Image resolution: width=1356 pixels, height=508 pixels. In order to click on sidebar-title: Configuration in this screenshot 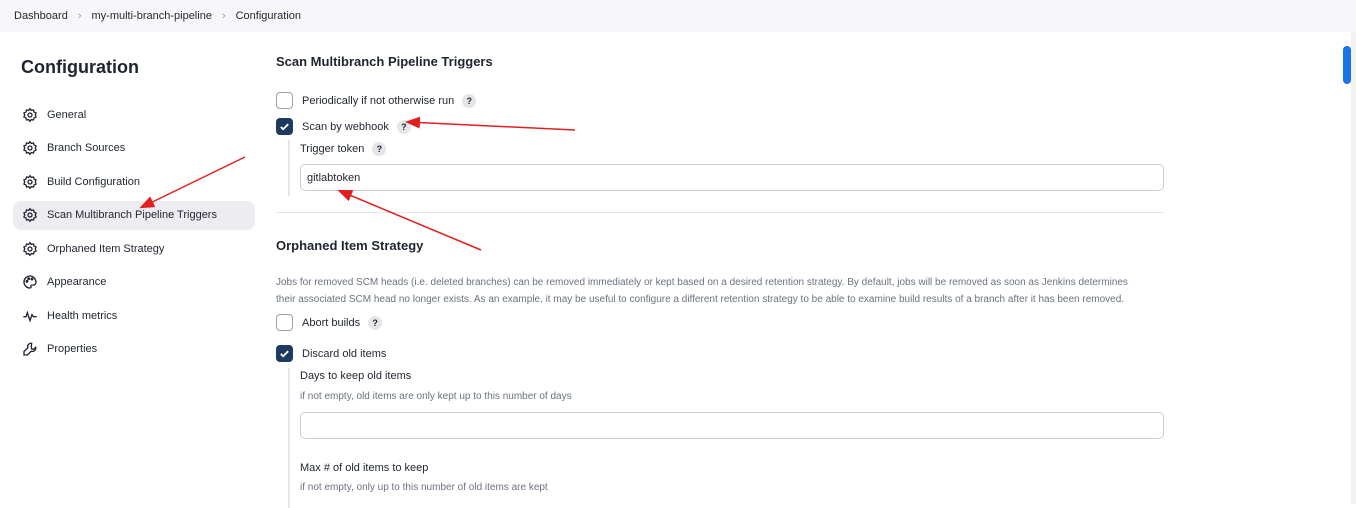, I will do `click(80, 67)`.